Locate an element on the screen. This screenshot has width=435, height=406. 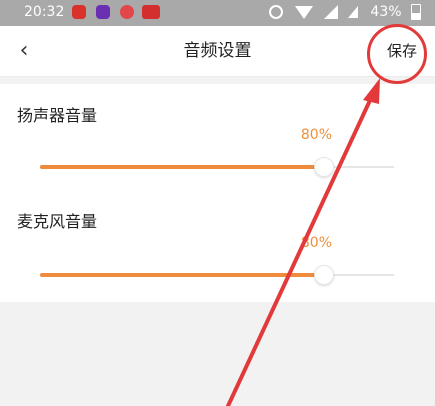
back-button: ‹ is located at coordinates (24, 51).